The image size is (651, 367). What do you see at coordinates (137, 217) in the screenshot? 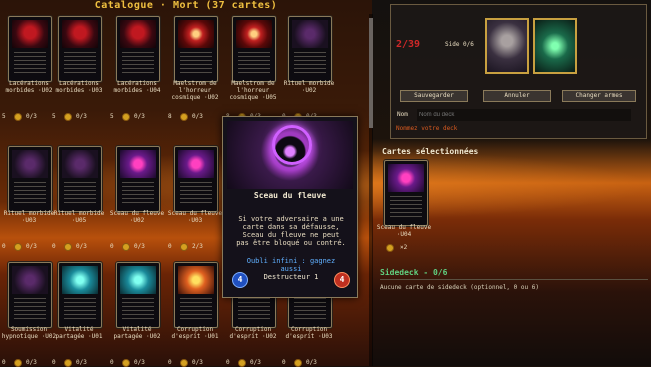
I see `catalog-card-name: Sceau du fleuve ·U02` at bounding box center [137, 217].